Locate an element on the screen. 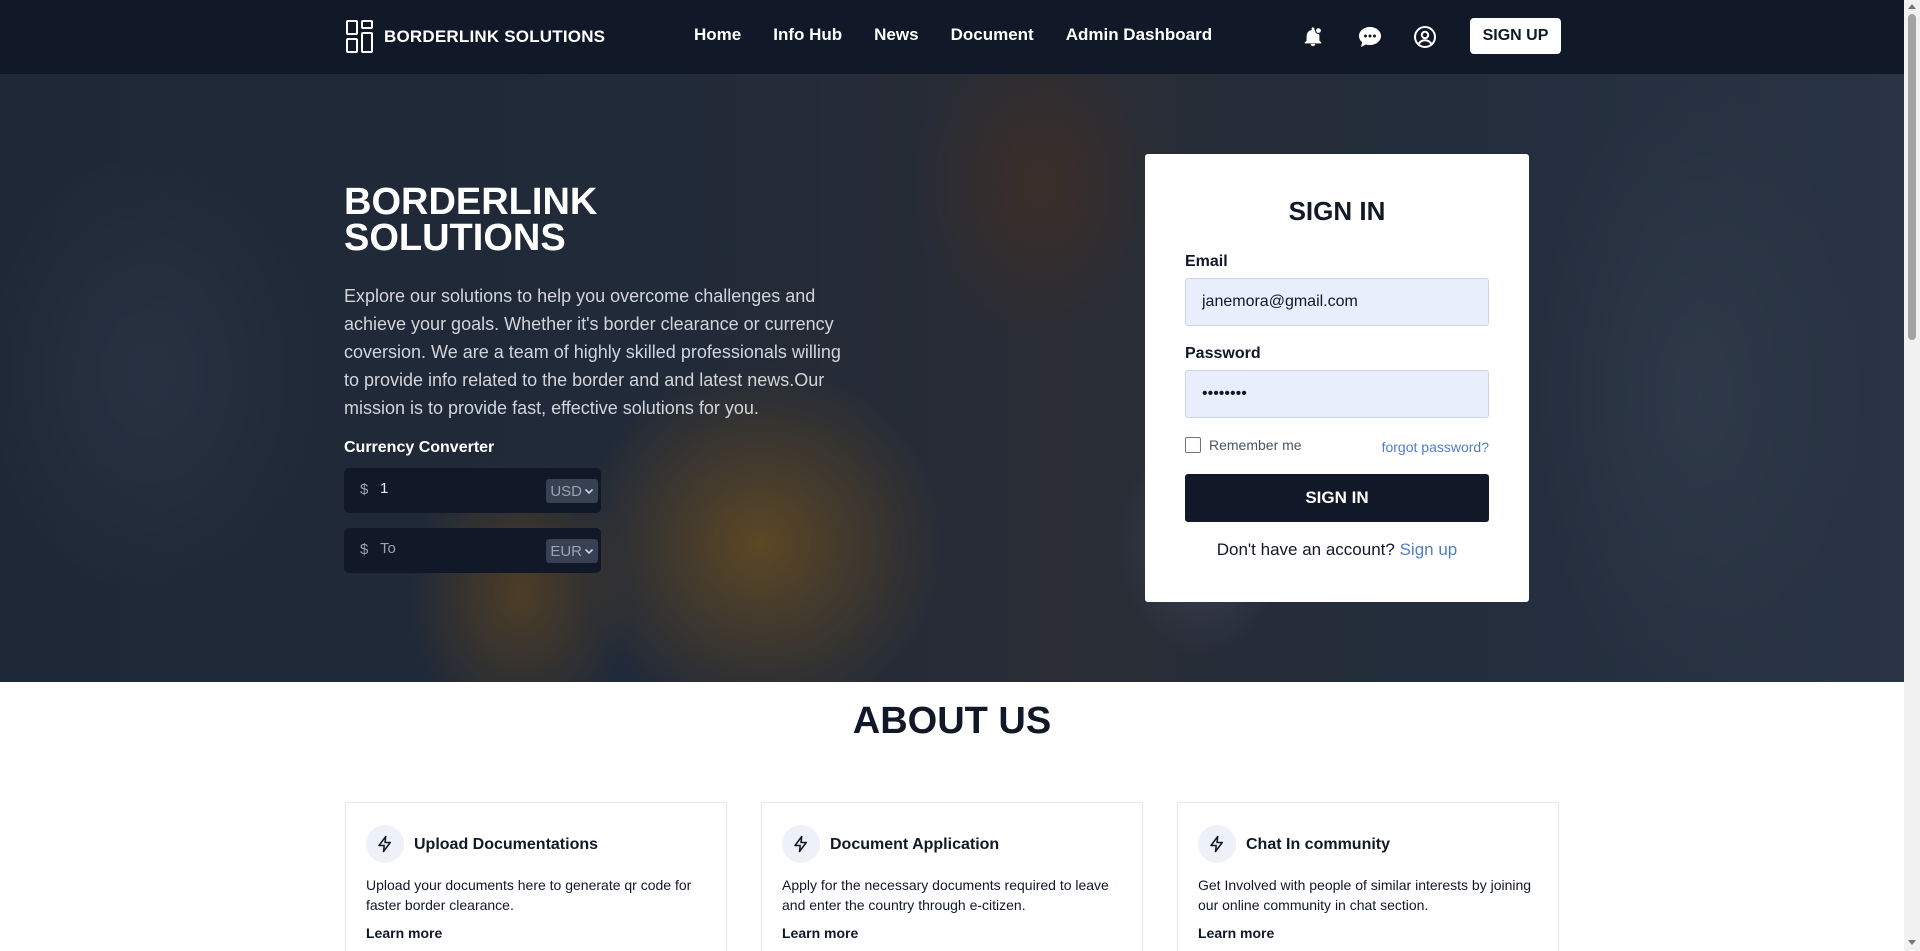 This screenshot has width=1920, height=951. remember-me-checkbox is located at coordinates (1193, 445).